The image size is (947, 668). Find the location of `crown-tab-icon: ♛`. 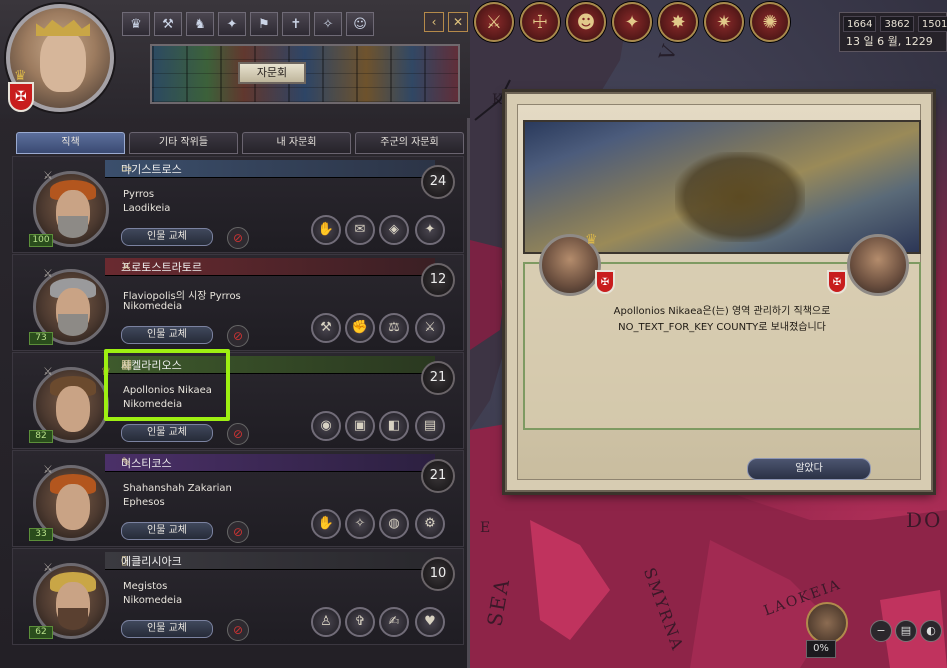

crown-tab-icon: ♛ is located at coordinates (136, 24).